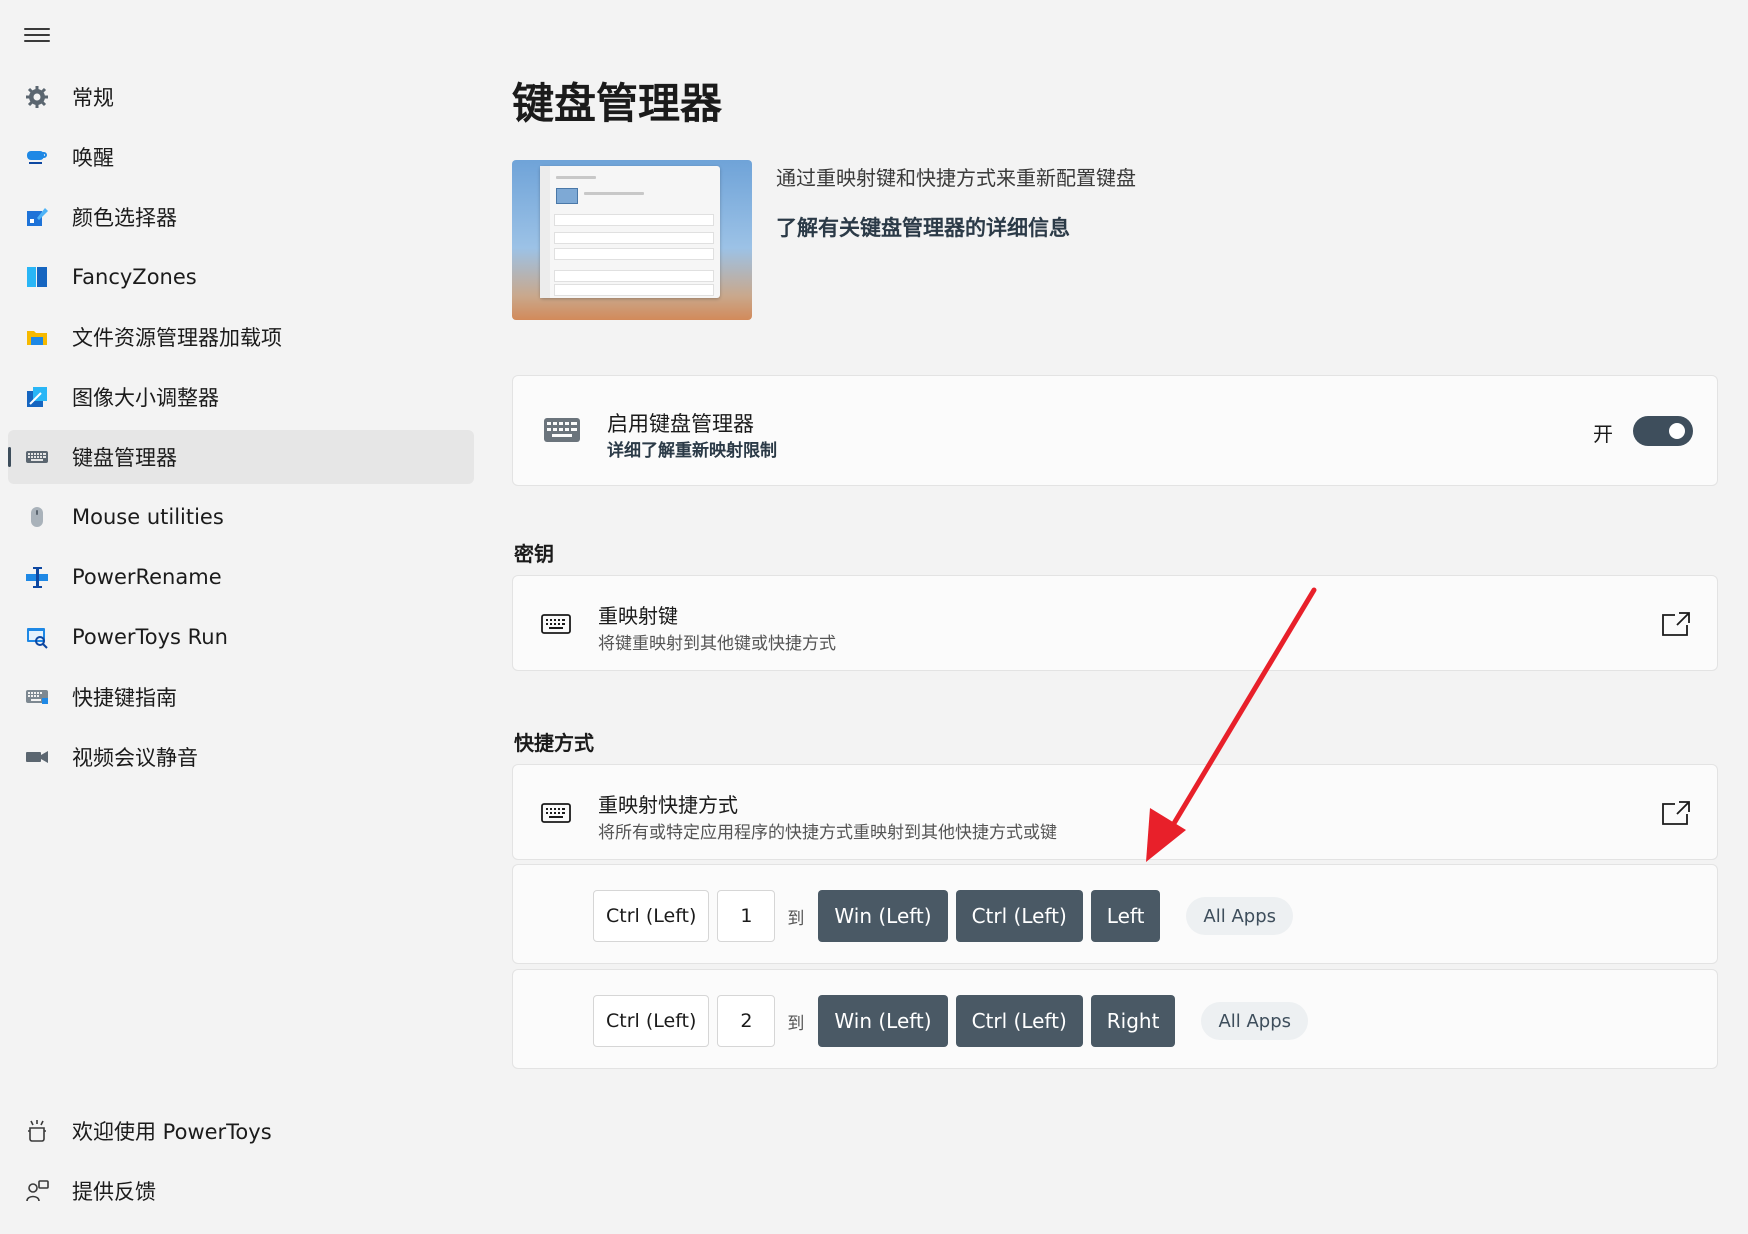  What do you see at coordinates (746, 916) in the screenshot?
I see `from-key: 1` at bounding box center [746, 916].